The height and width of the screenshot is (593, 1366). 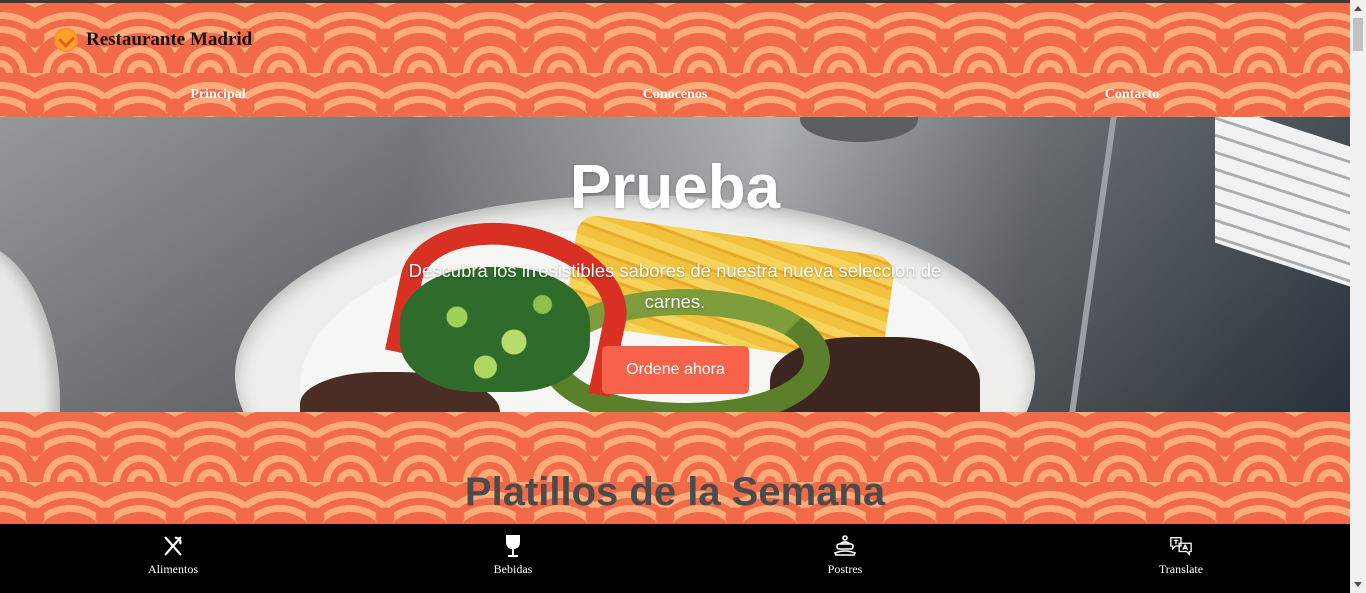 I want to click on brand-name: Restaurante Madrid, so click(x=169, y=39).